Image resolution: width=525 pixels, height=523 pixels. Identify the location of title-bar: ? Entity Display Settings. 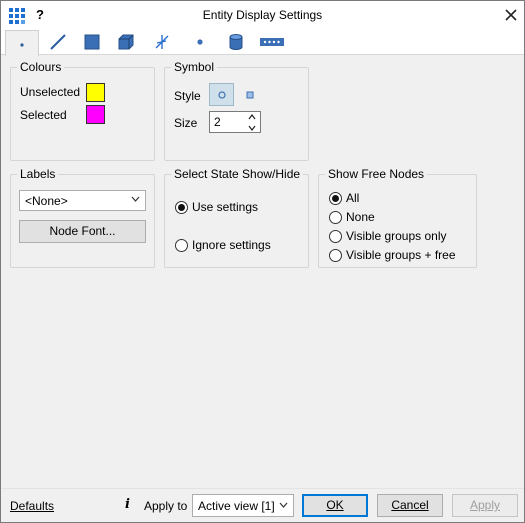
(262, 15).